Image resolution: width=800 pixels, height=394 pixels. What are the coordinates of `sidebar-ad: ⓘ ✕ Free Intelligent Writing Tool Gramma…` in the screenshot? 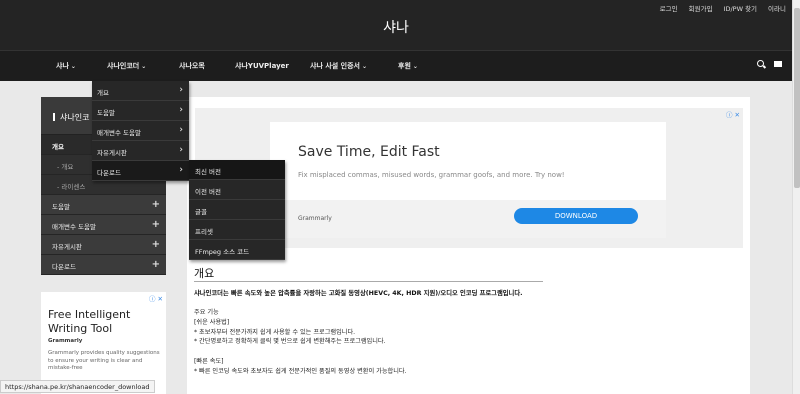 It's located at (103, 343).